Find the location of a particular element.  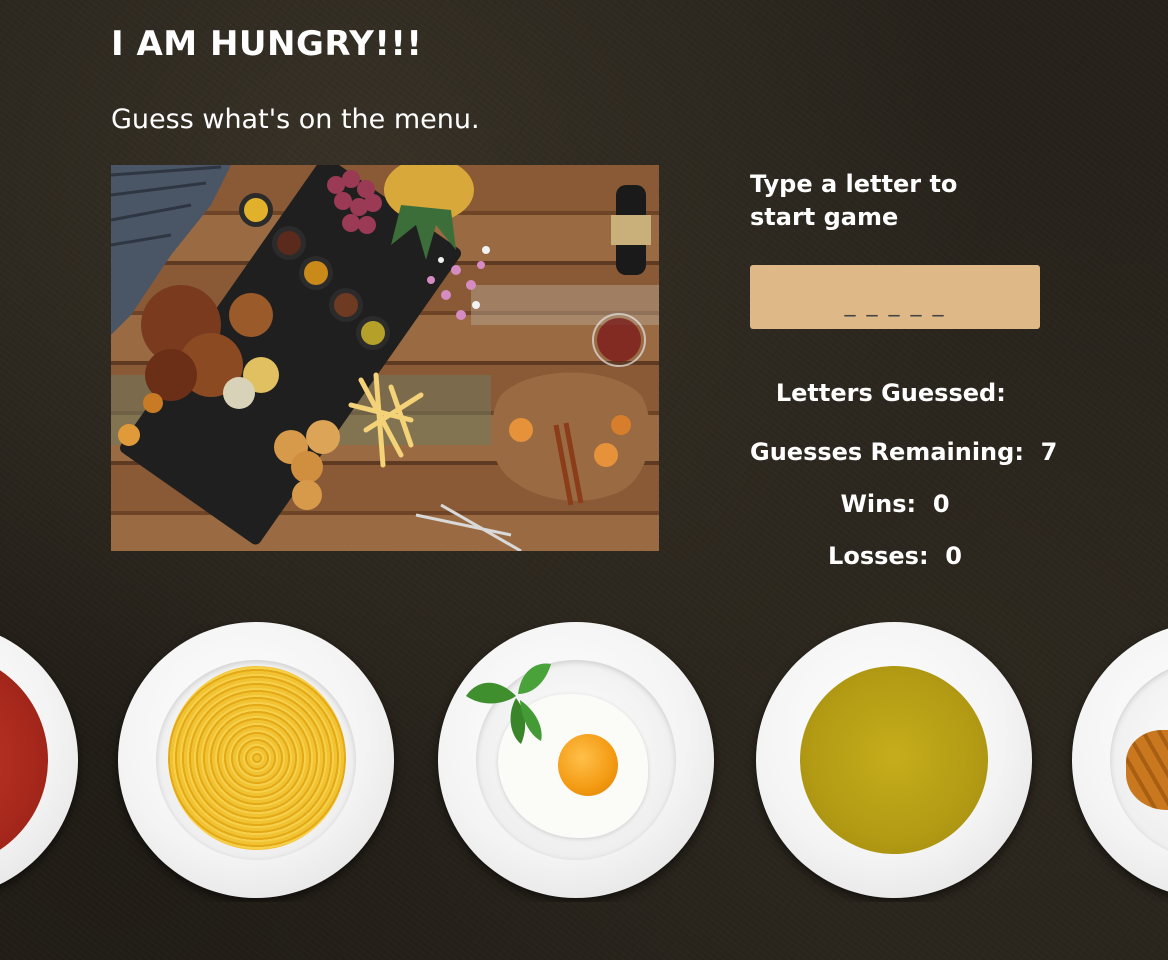

spaghetti-plate is located at coordinates (256, 760).